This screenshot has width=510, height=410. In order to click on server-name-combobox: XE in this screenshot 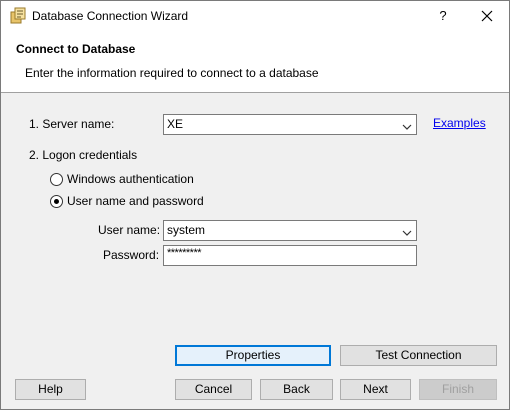, I will do `click(290, 124)`.